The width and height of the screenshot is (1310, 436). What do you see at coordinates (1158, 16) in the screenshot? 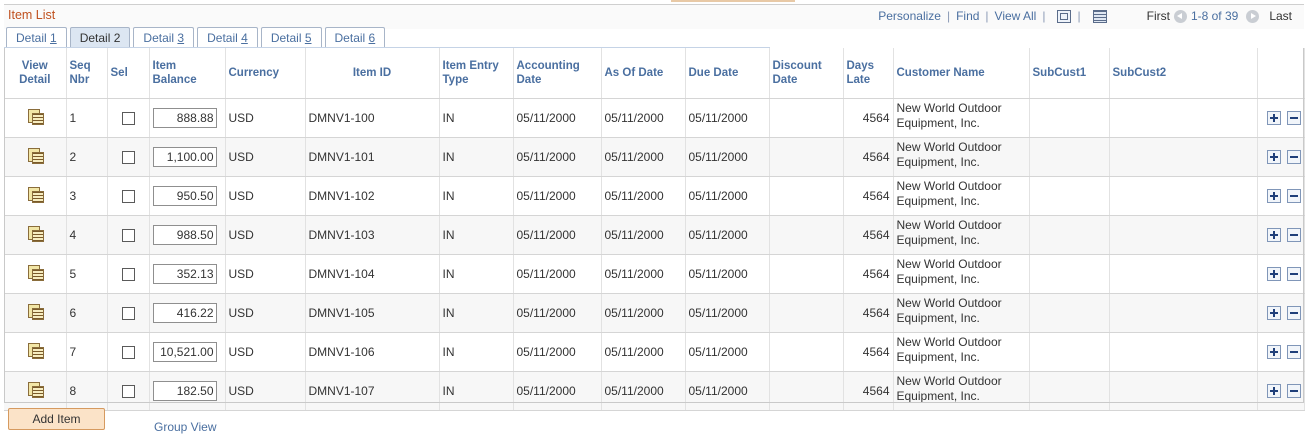
I see `first-label: First` at bounding box center [1158, 16].